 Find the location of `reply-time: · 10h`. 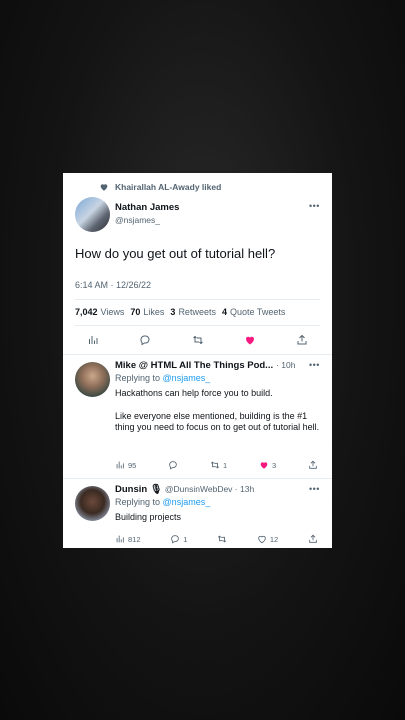

reply-time: · 10h is located at coordinates (285, 365).